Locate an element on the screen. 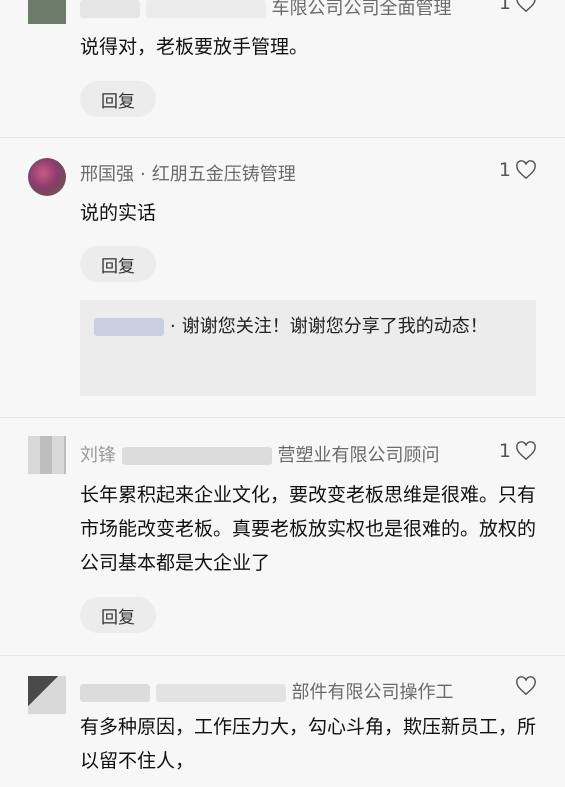  comment-meta: 邢国强 · 红朋五金压铸管理 is located at coordinates (188, 174).